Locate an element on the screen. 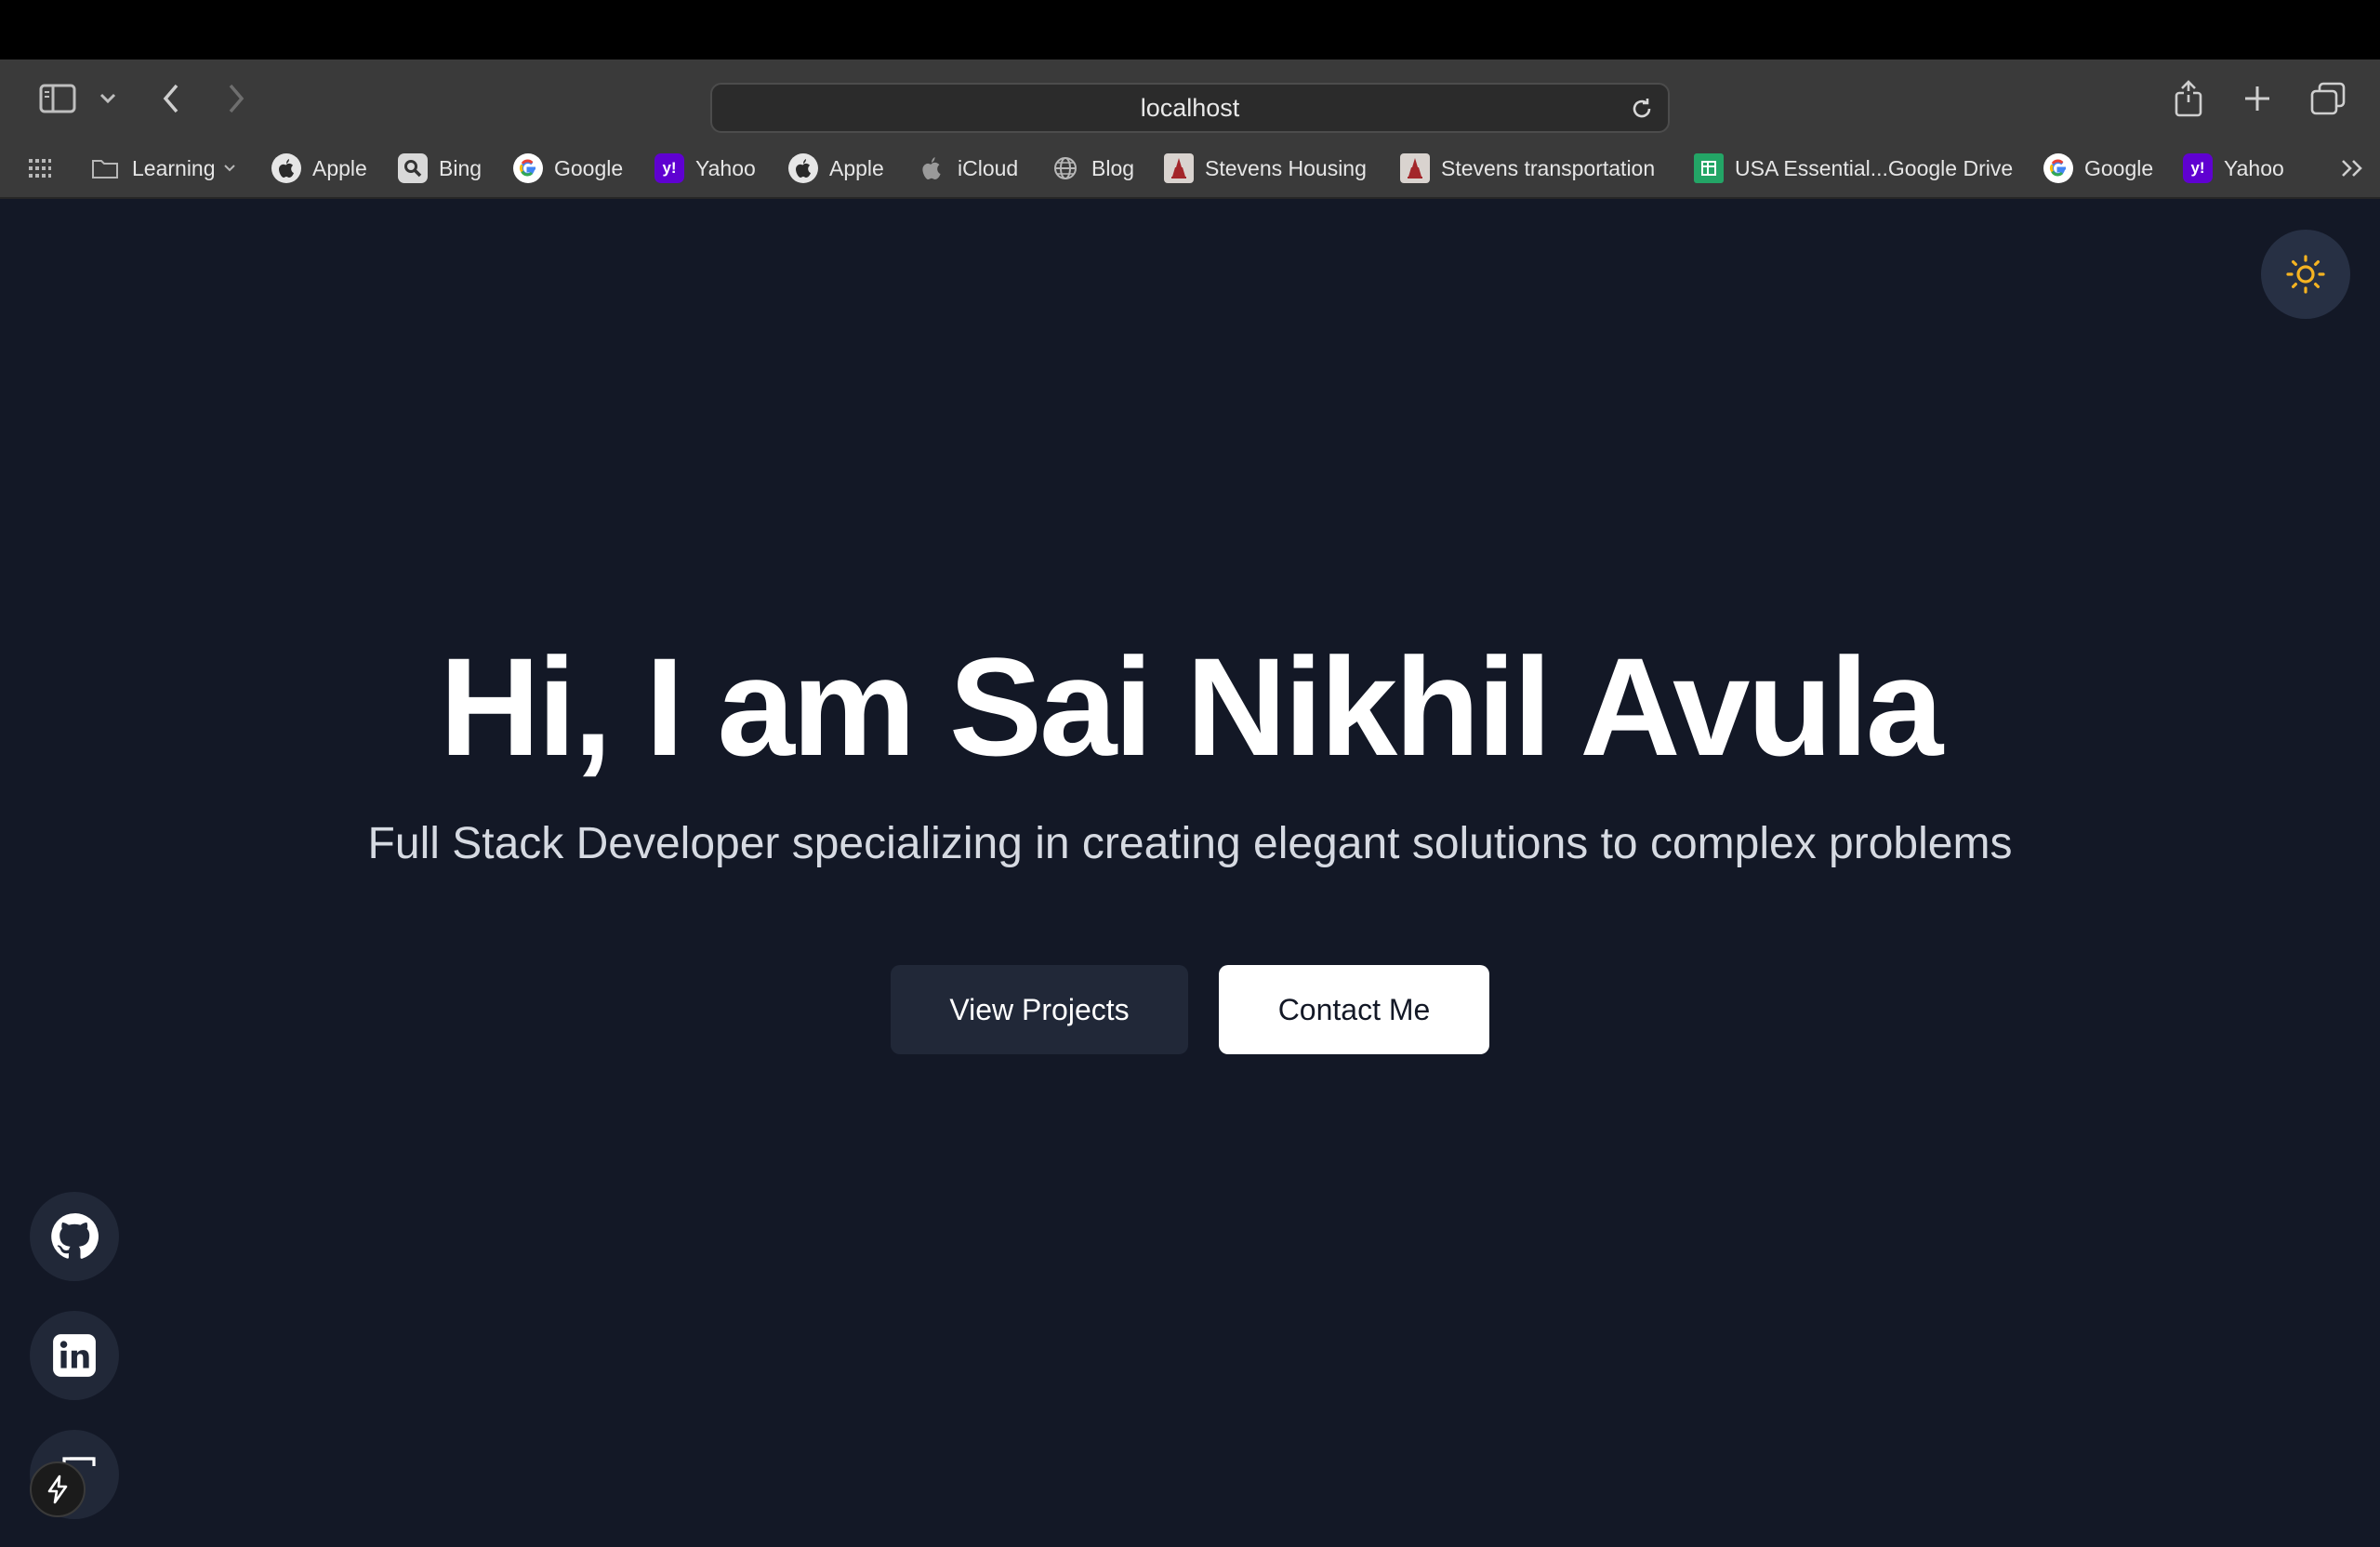 This screenshot has height=1547, width=2380. bookmark-google: Google is located at coordinates (568, 168).